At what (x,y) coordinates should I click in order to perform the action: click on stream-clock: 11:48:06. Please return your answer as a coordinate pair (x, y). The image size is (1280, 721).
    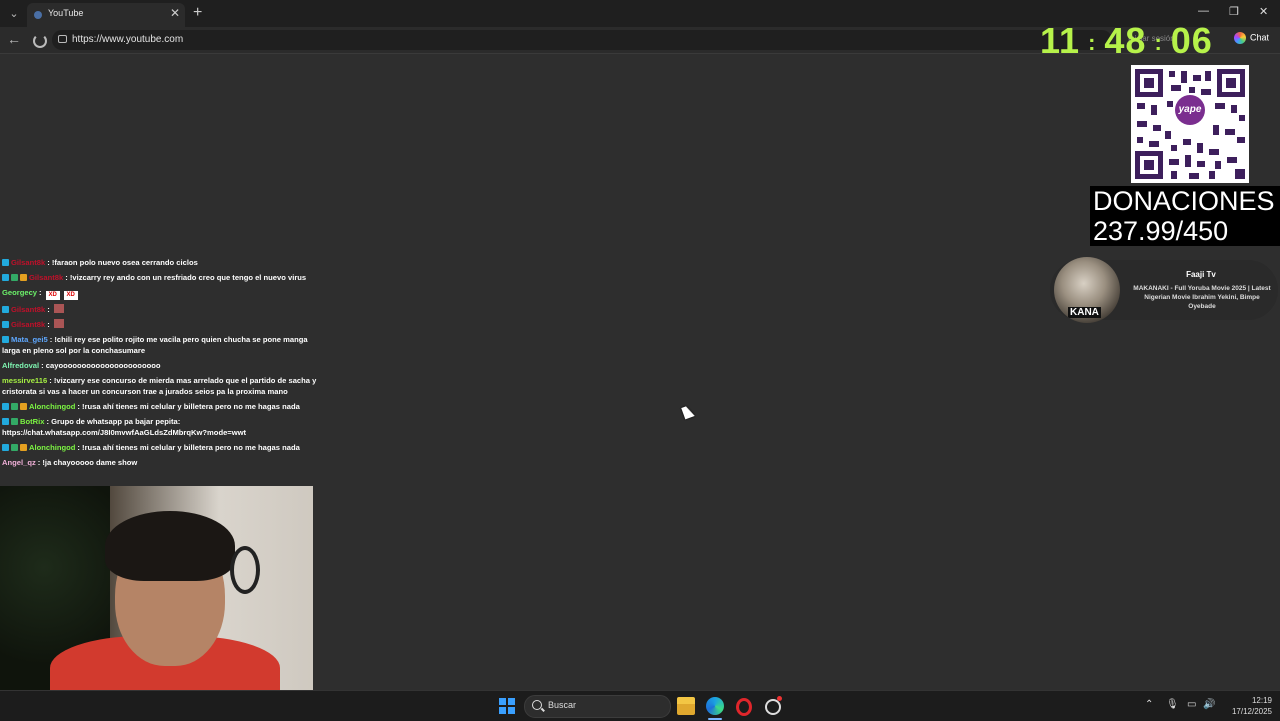
    Looking at the image, I should click on (1126, 41).